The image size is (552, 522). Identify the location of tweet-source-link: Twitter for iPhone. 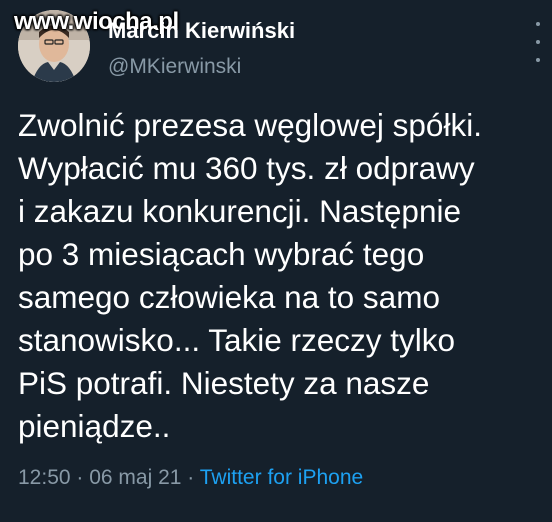
(281, 477).